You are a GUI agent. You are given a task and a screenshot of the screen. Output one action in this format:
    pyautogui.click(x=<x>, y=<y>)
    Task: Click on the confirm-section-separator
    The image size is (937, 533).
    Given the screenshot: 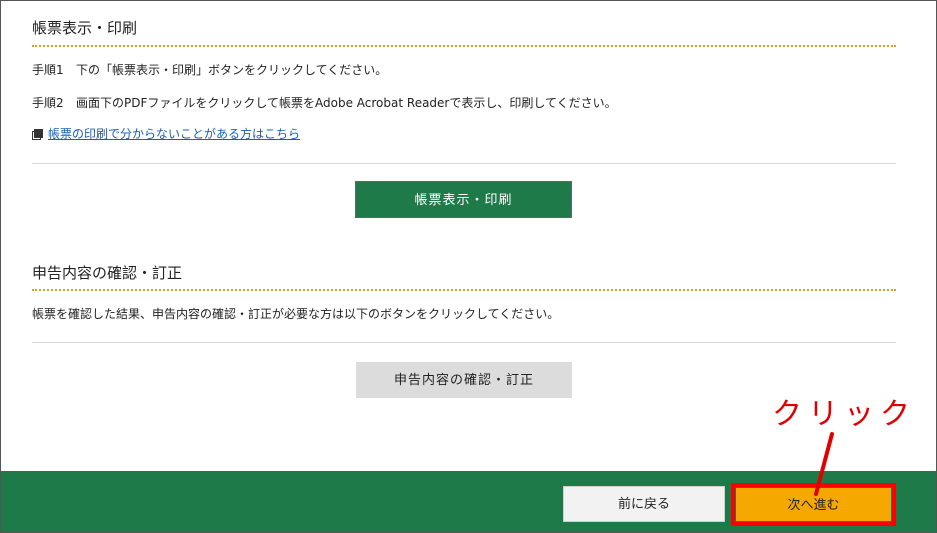 What is the action you would take?
    pyautogui.click(x=464, y=342)
    